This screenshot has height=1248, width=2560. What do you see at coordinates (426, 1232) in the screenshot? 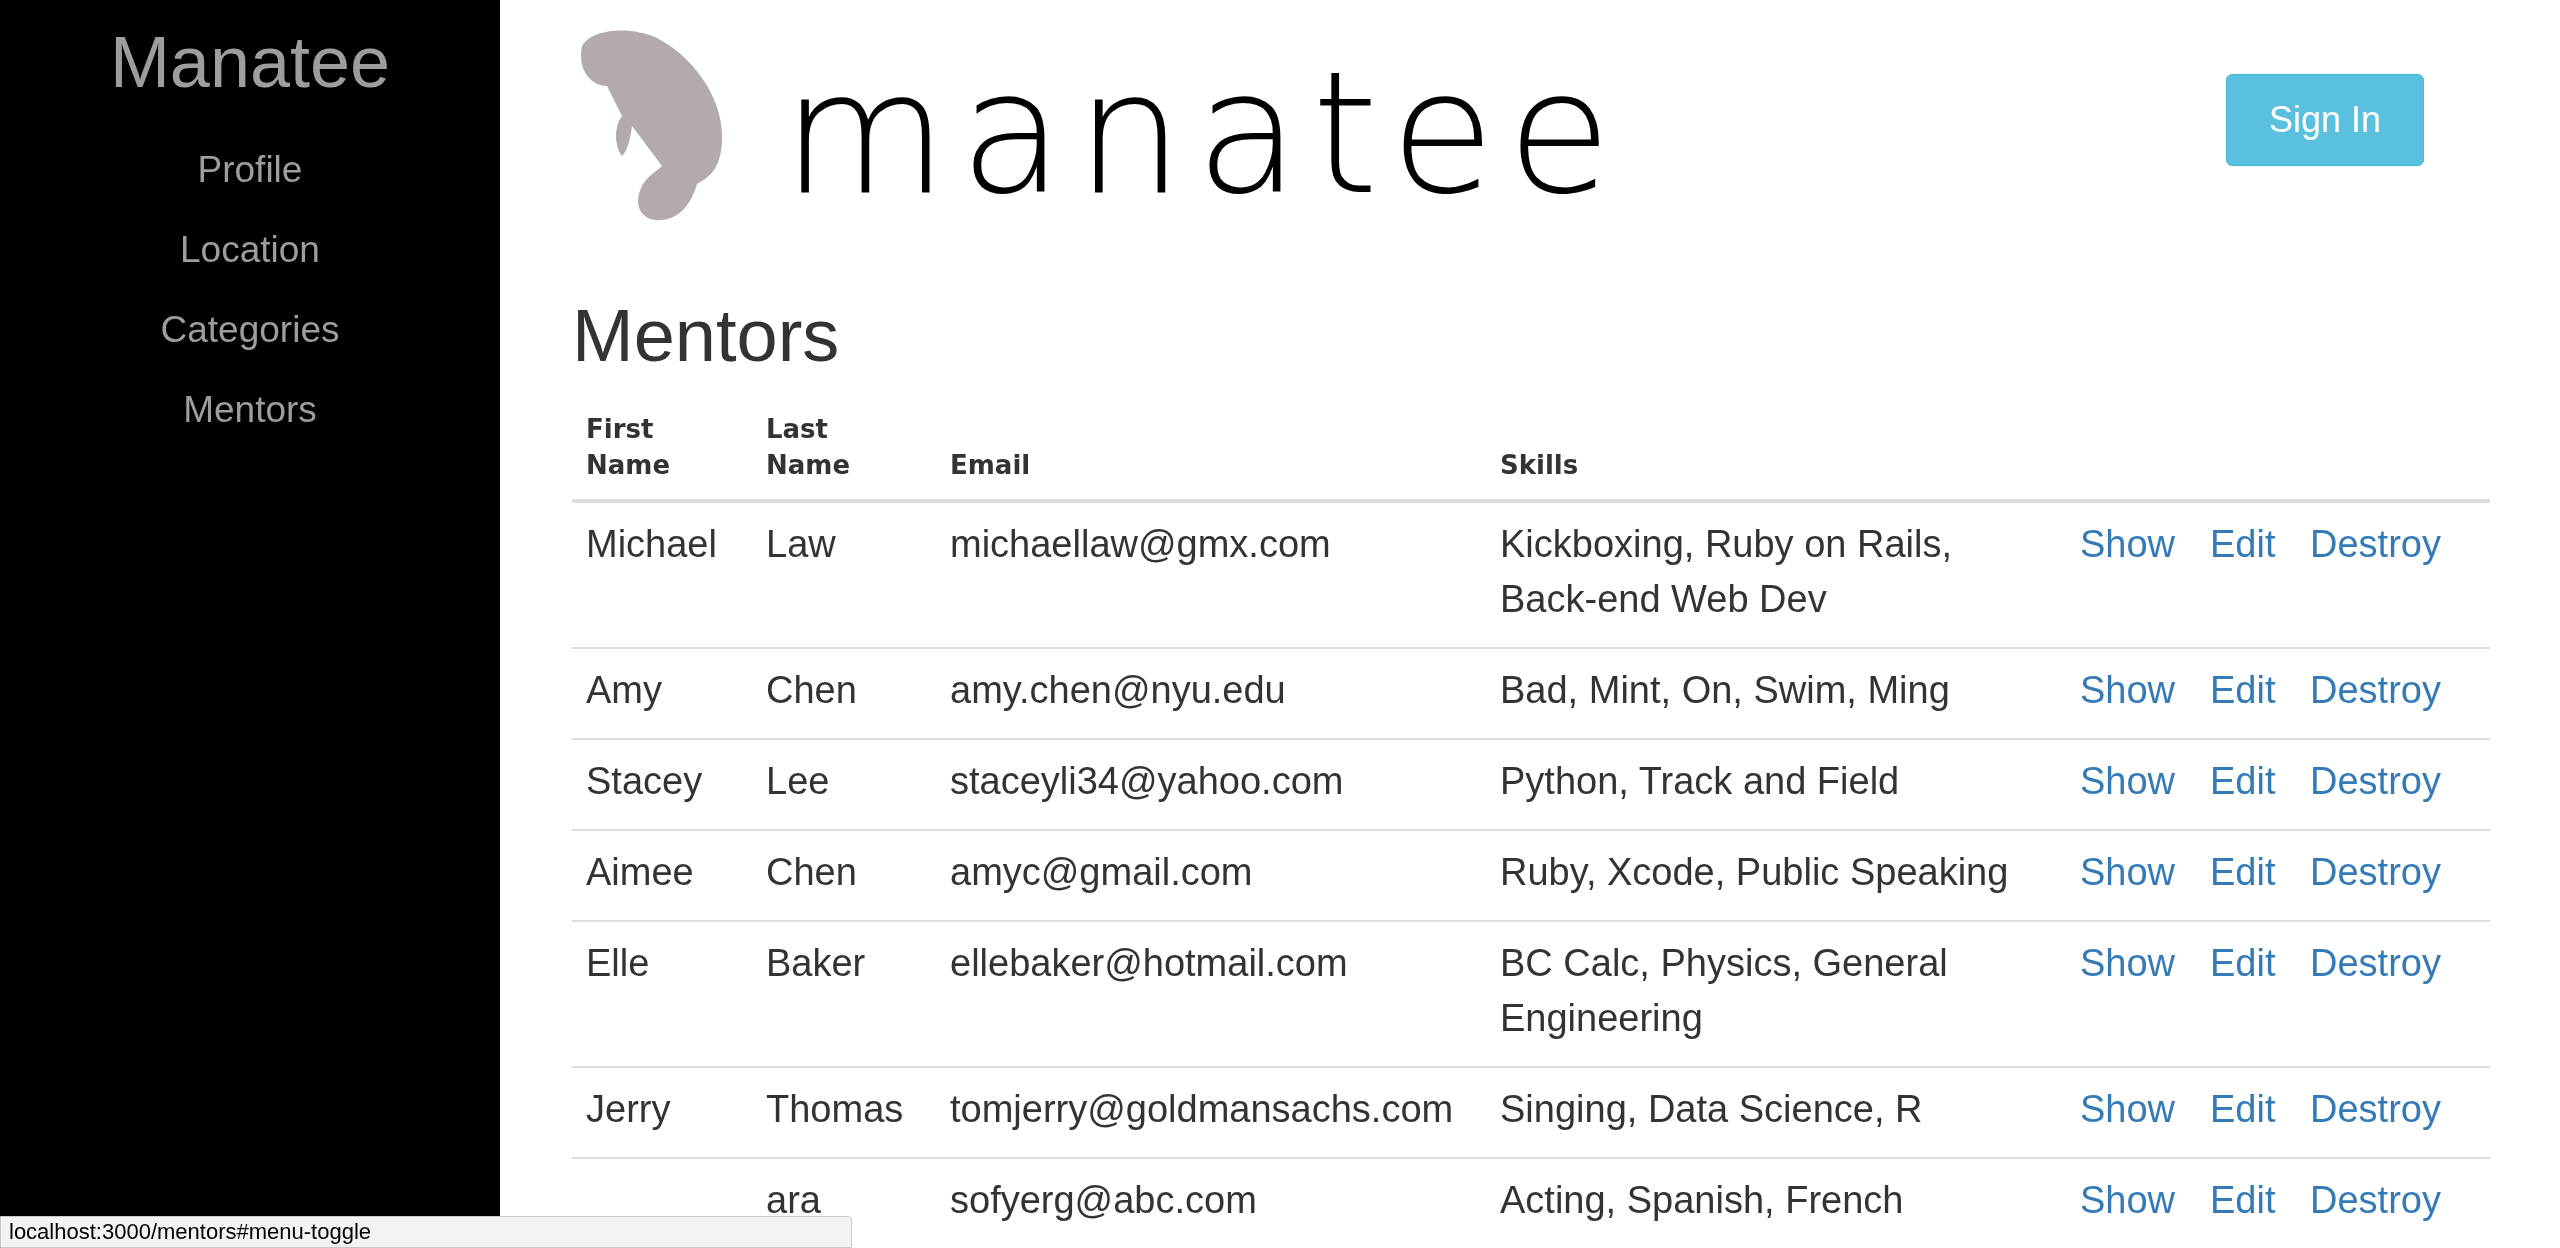
I see `status-bar: localhost:3000/mentors#menu-toggle` at bounding box center [426, 1232].